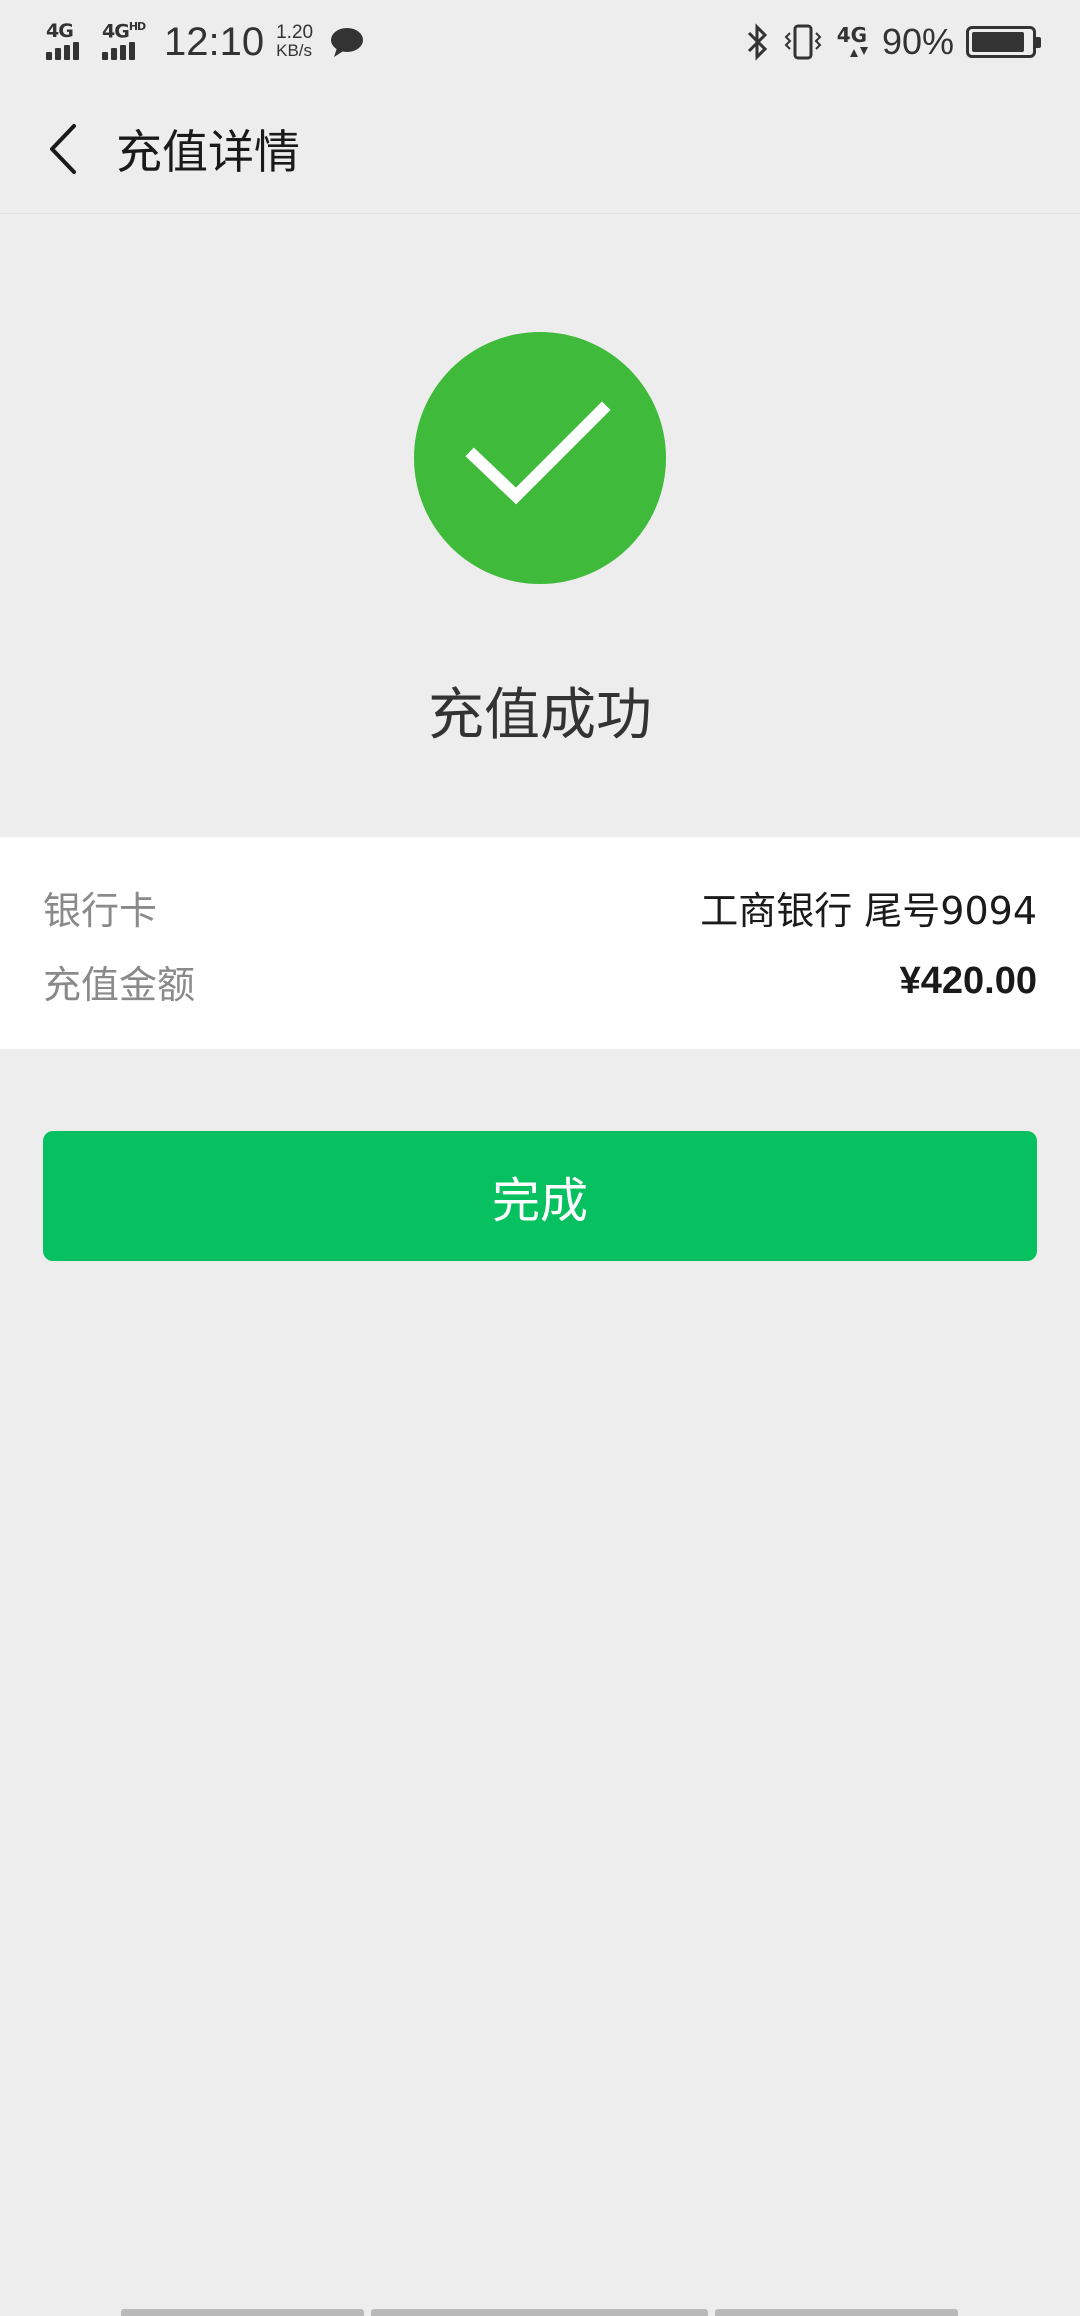 Image resolution: width=1080 pixels, height=2316 pixels. What do you see at coordinates (540, 907) in the screenshot?
I see `detail-row-bank-card: 银行卡 工商银行 尾号9094` at bounding box center [540, 907].